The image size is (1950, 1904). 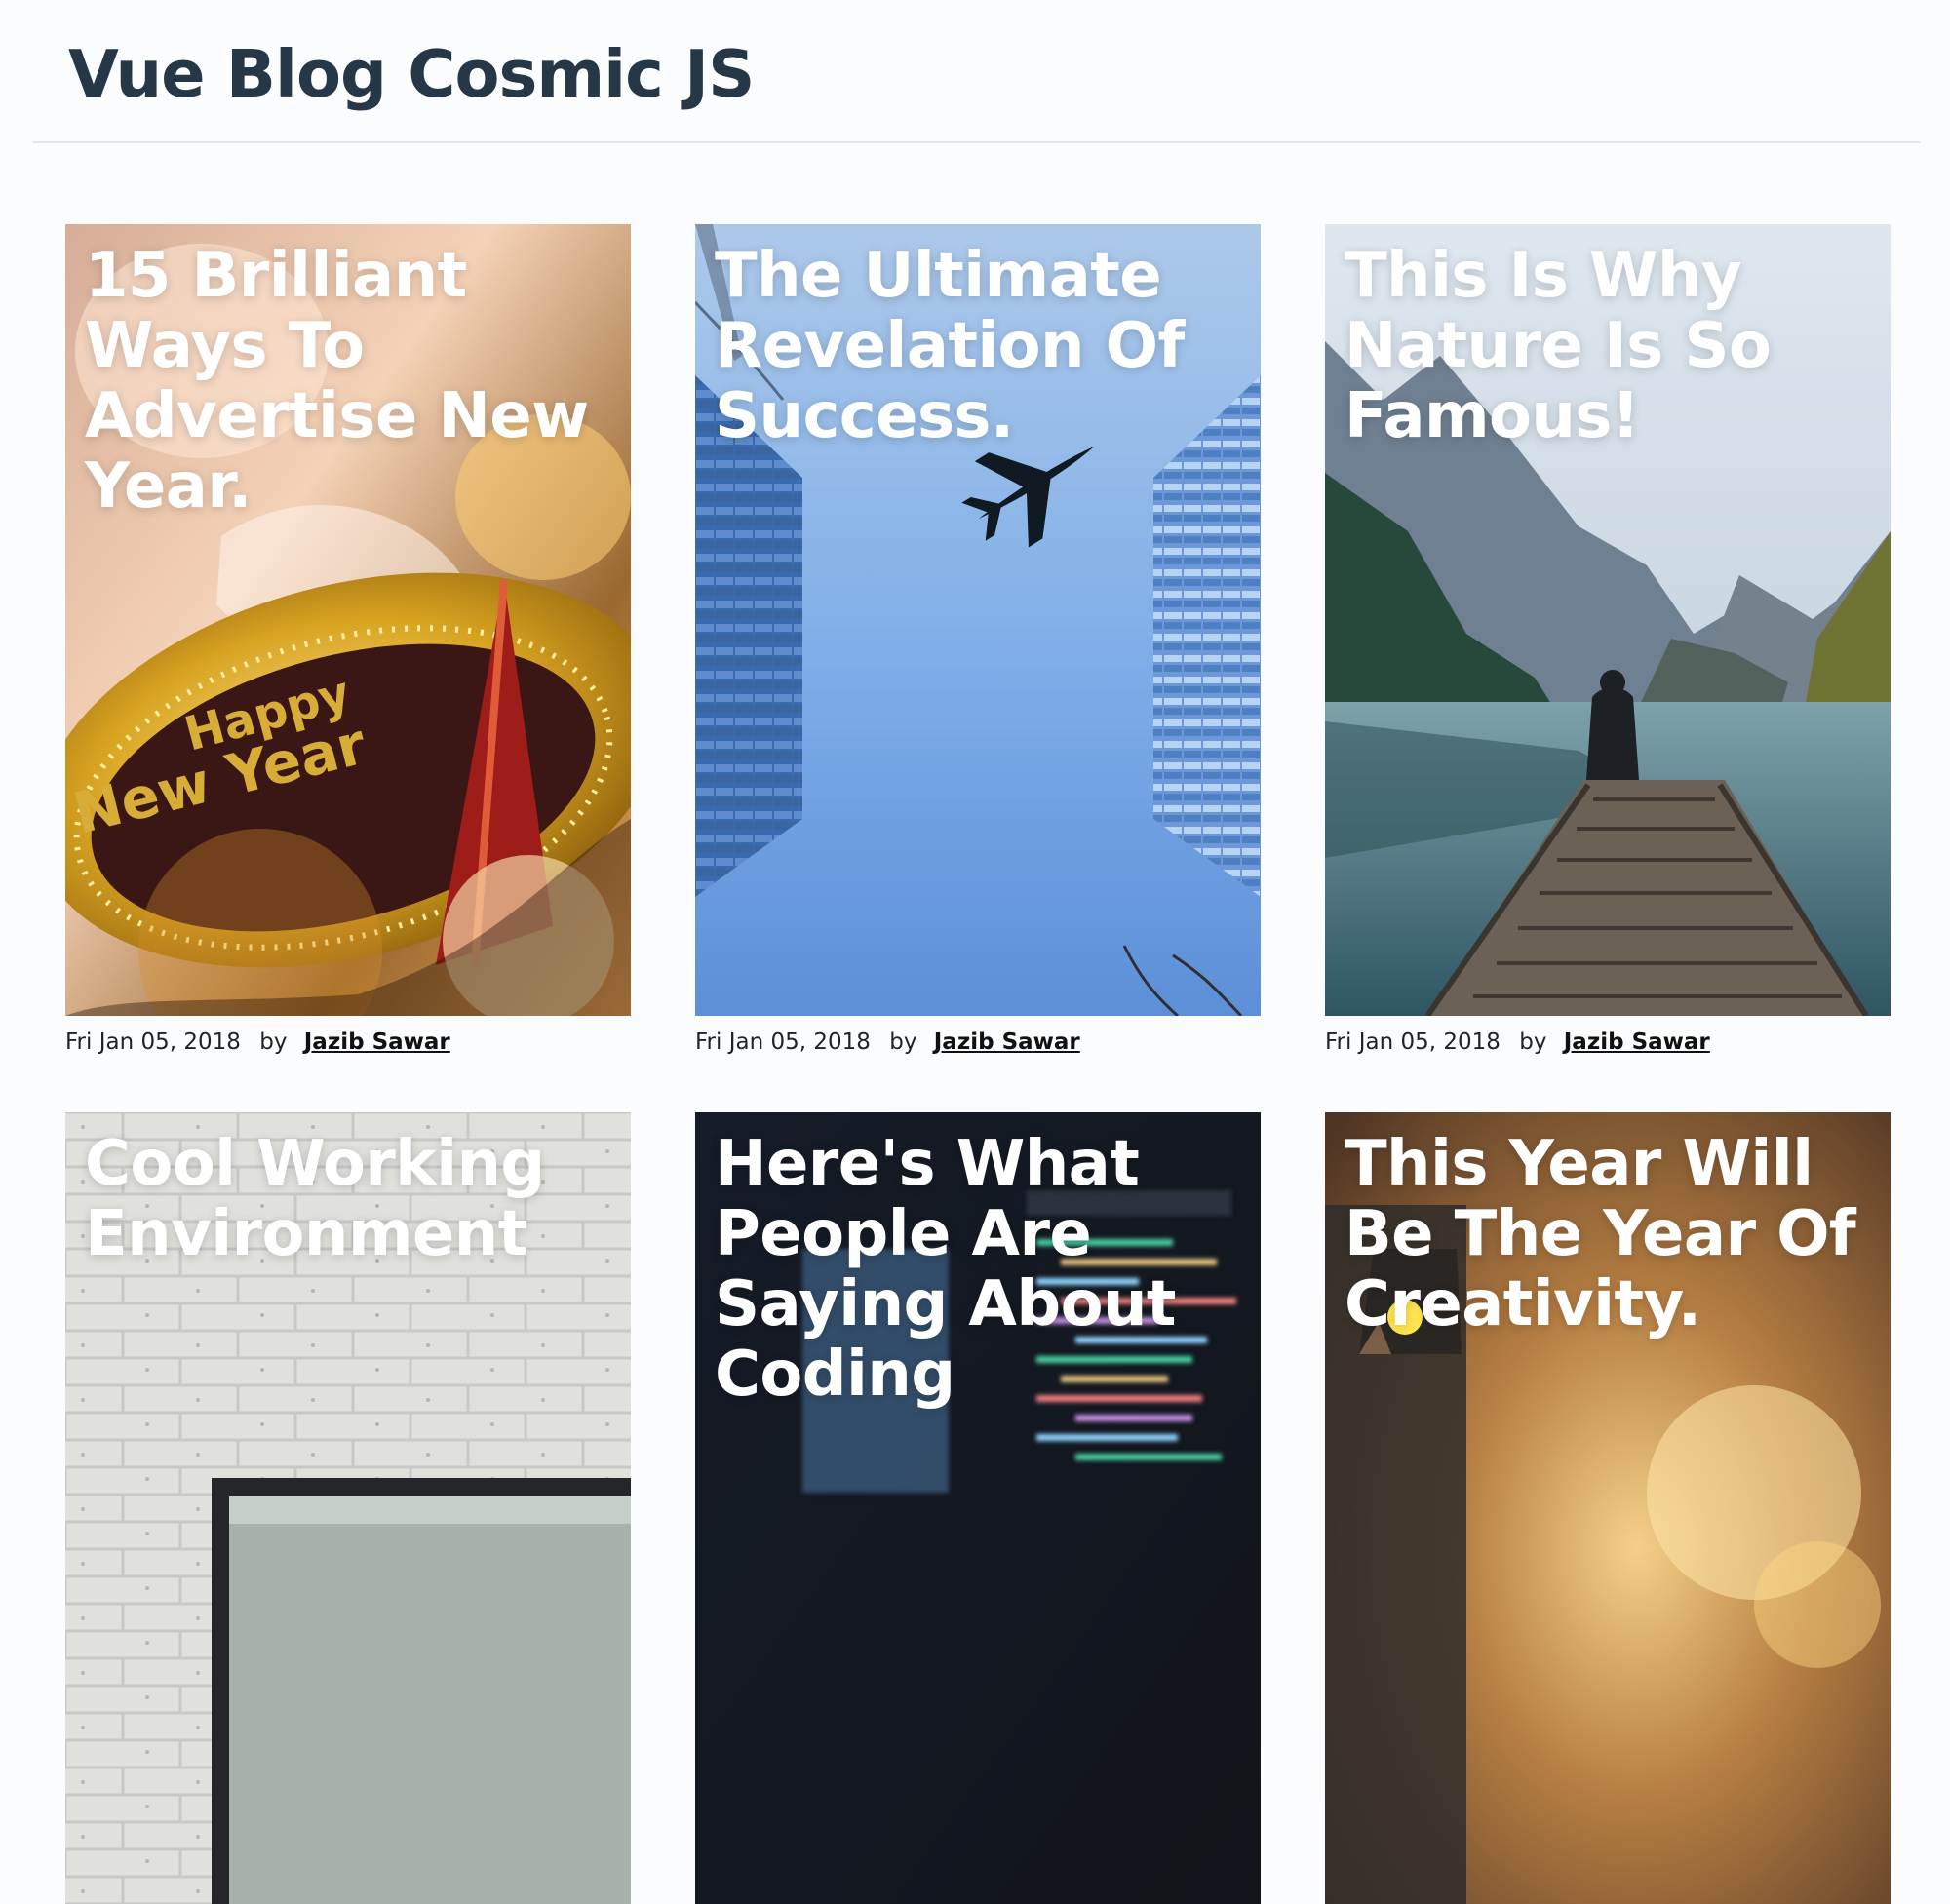 What do you see at coordinates (978, 346) in the screenshot?
I see `post-title: The Ultimate Revelation Of Success.` at bounding box center [978, 346].